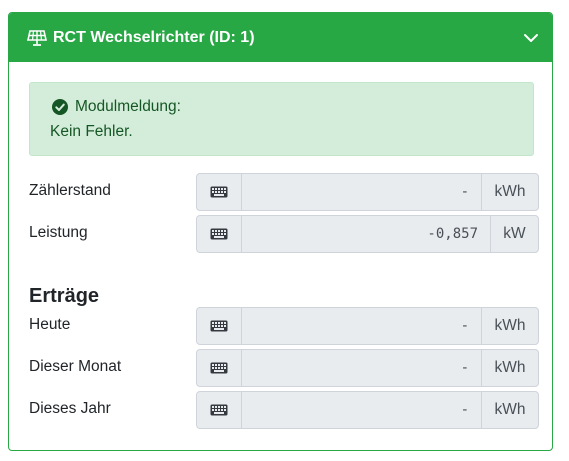  I want to click on alert-message: Kein Fehler., so click(91, 131).